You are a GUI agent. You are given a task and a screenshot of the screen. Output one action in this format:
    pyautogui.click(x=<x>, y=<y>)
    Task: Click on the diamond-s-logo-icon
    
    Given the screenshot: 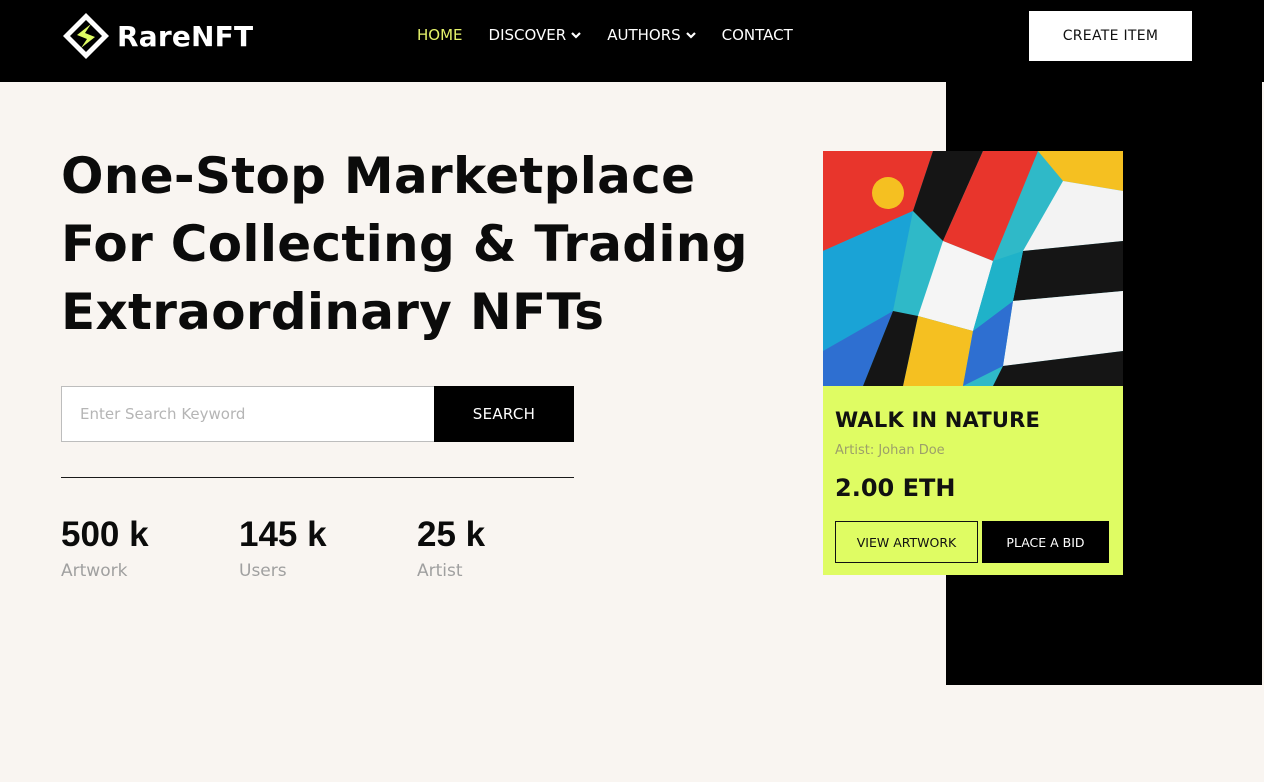 What is the action you would take?
    pyautogui.click(x=86, y=36)
    